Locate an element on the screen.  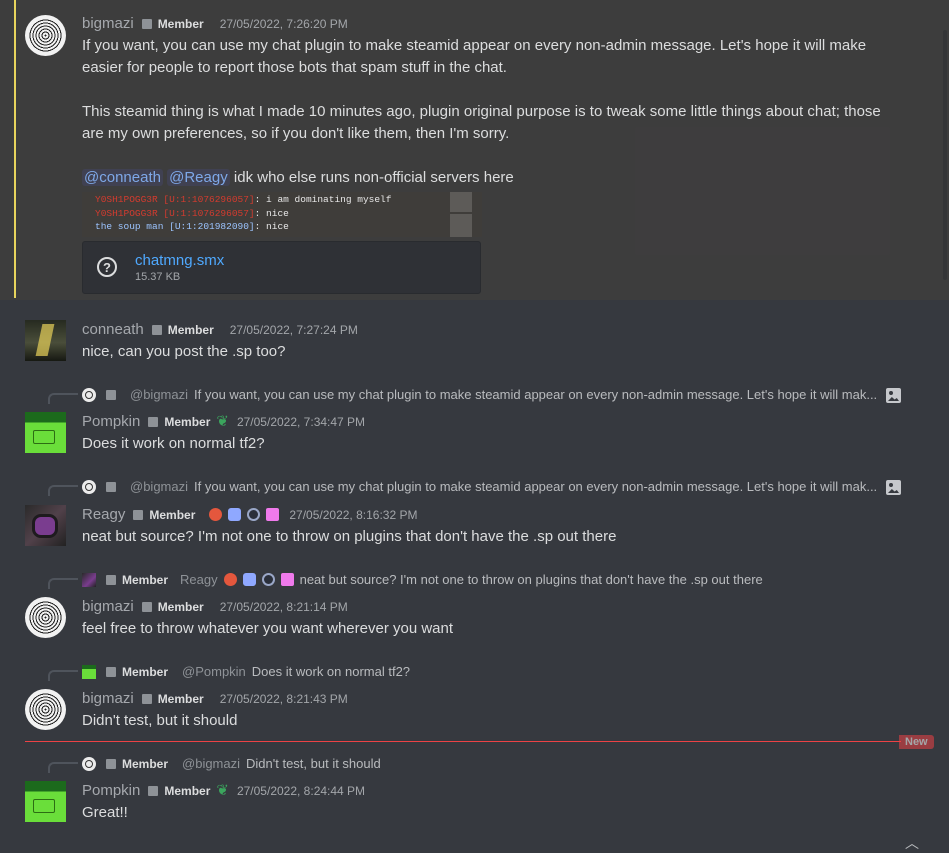
message-header: Reagy Member 27/05/2022, 8:16:32 PM is located at coordinates (249, 514).